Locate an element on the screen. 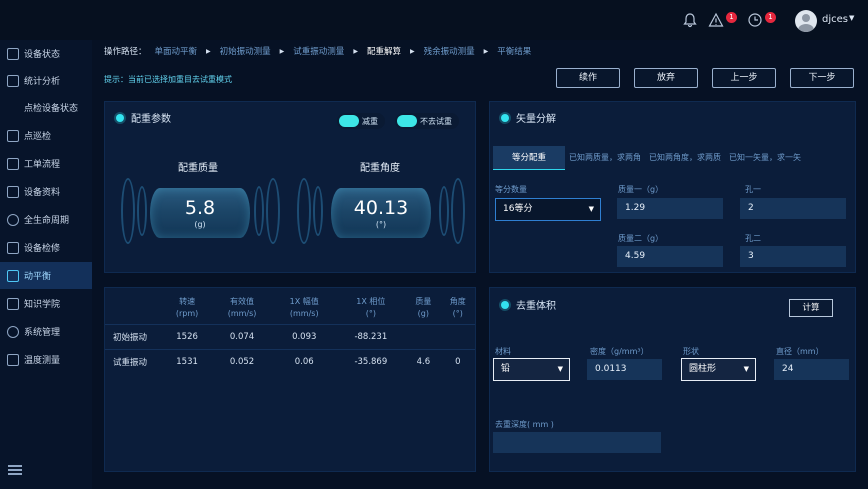  sidebar-item-patrol: 点巡检 is located at coordinates (46, 135).